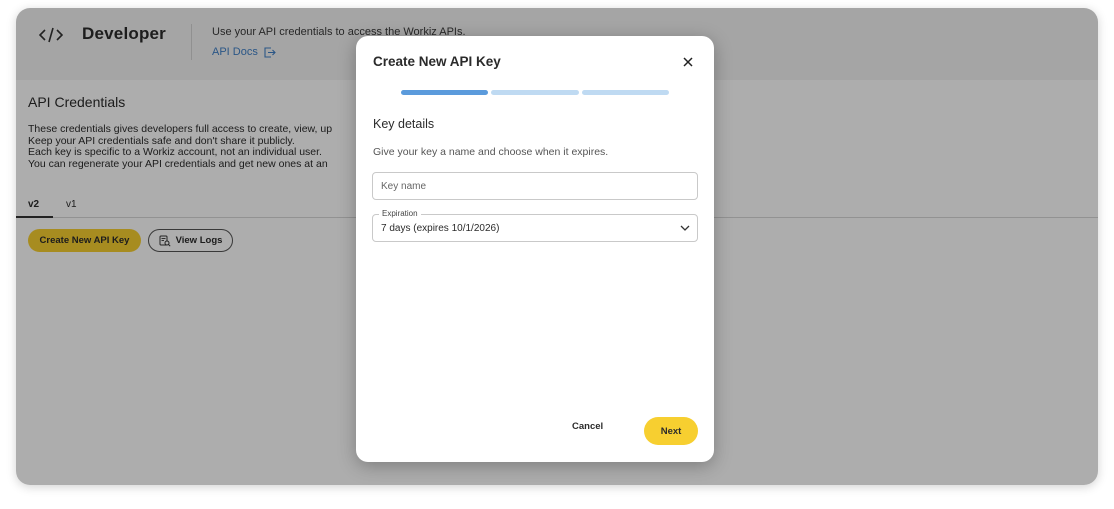 This screenshot has height=509, width=1114. Describe the element at coordinates (535, 225) in the screenshot. I see `expiration-select: Expiration 7 days (expires 10/1/2026)` at that location.